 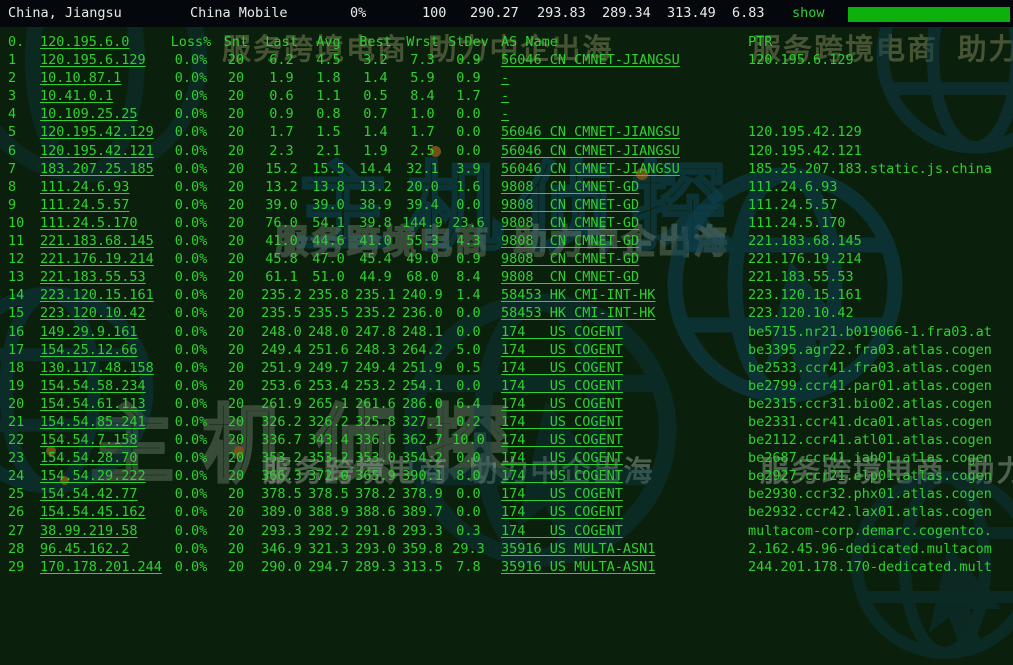 What do you see at coordinates (104, 494) in the screenshot?
I see `host-ip-link: 154.54.42.77` at bounding box center [104, 494].